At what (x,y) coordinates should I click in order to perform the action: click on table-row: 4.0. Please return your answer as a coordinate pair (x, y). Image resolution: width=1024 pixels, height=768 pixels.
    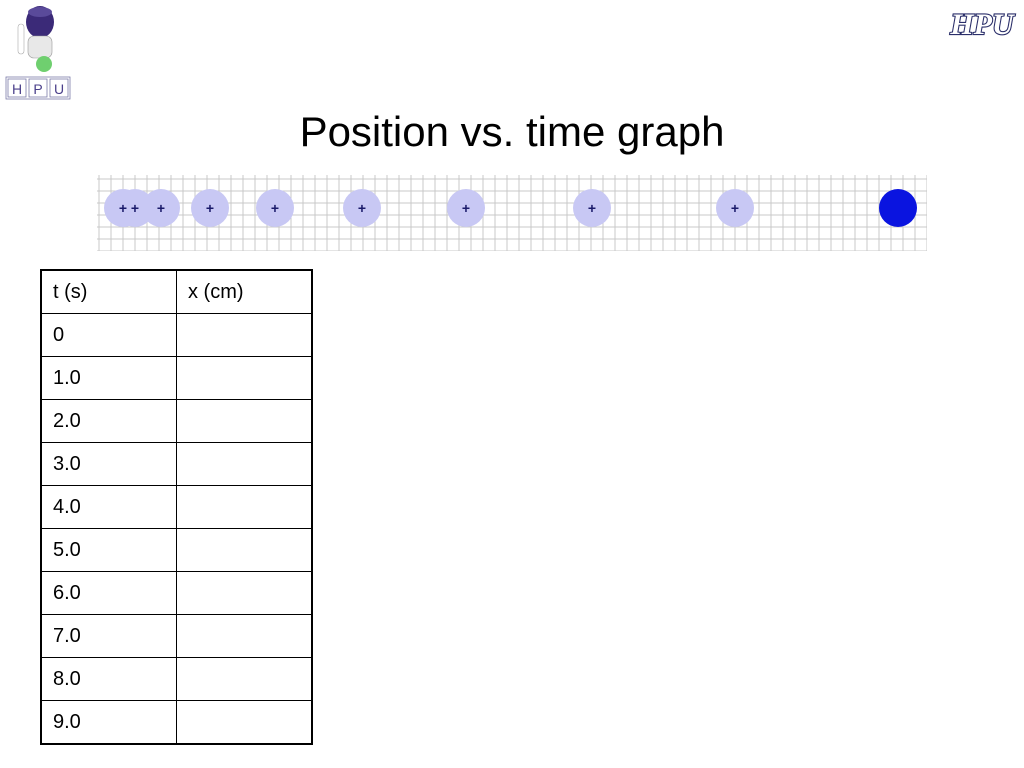
    Looking at the image, I should click on (176, 507).